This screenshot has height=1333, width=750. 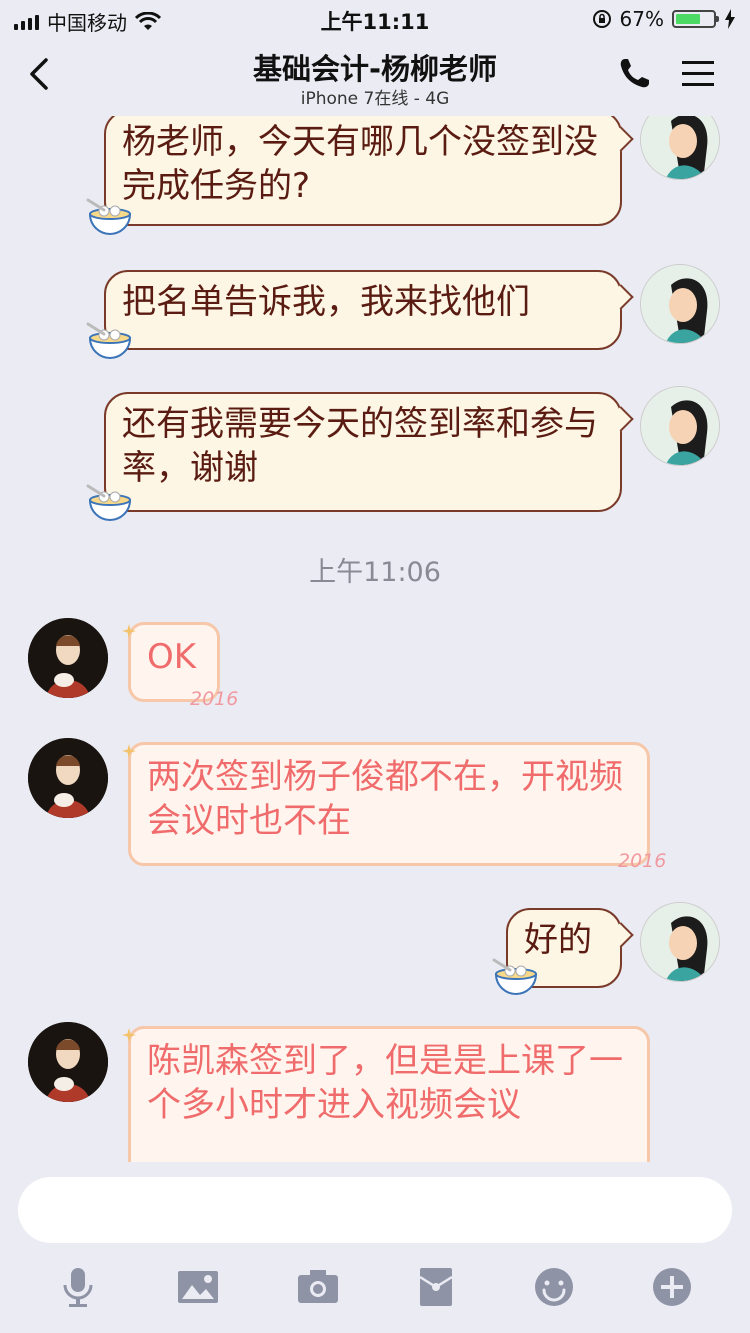 I want to click on rotation-lock-icon, so click(x=601, y=19).